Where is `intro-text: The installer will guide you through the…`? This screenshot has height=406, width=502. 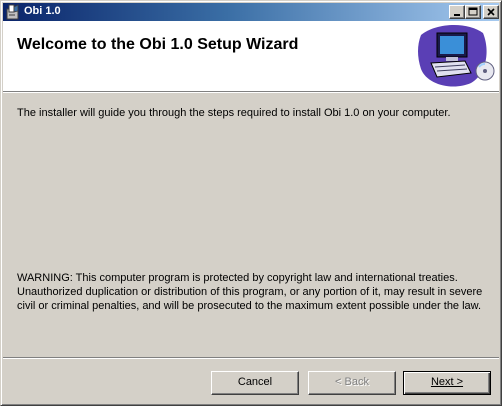
intro-text: The installer will guide you through the… is located at coordinates (234, 113).